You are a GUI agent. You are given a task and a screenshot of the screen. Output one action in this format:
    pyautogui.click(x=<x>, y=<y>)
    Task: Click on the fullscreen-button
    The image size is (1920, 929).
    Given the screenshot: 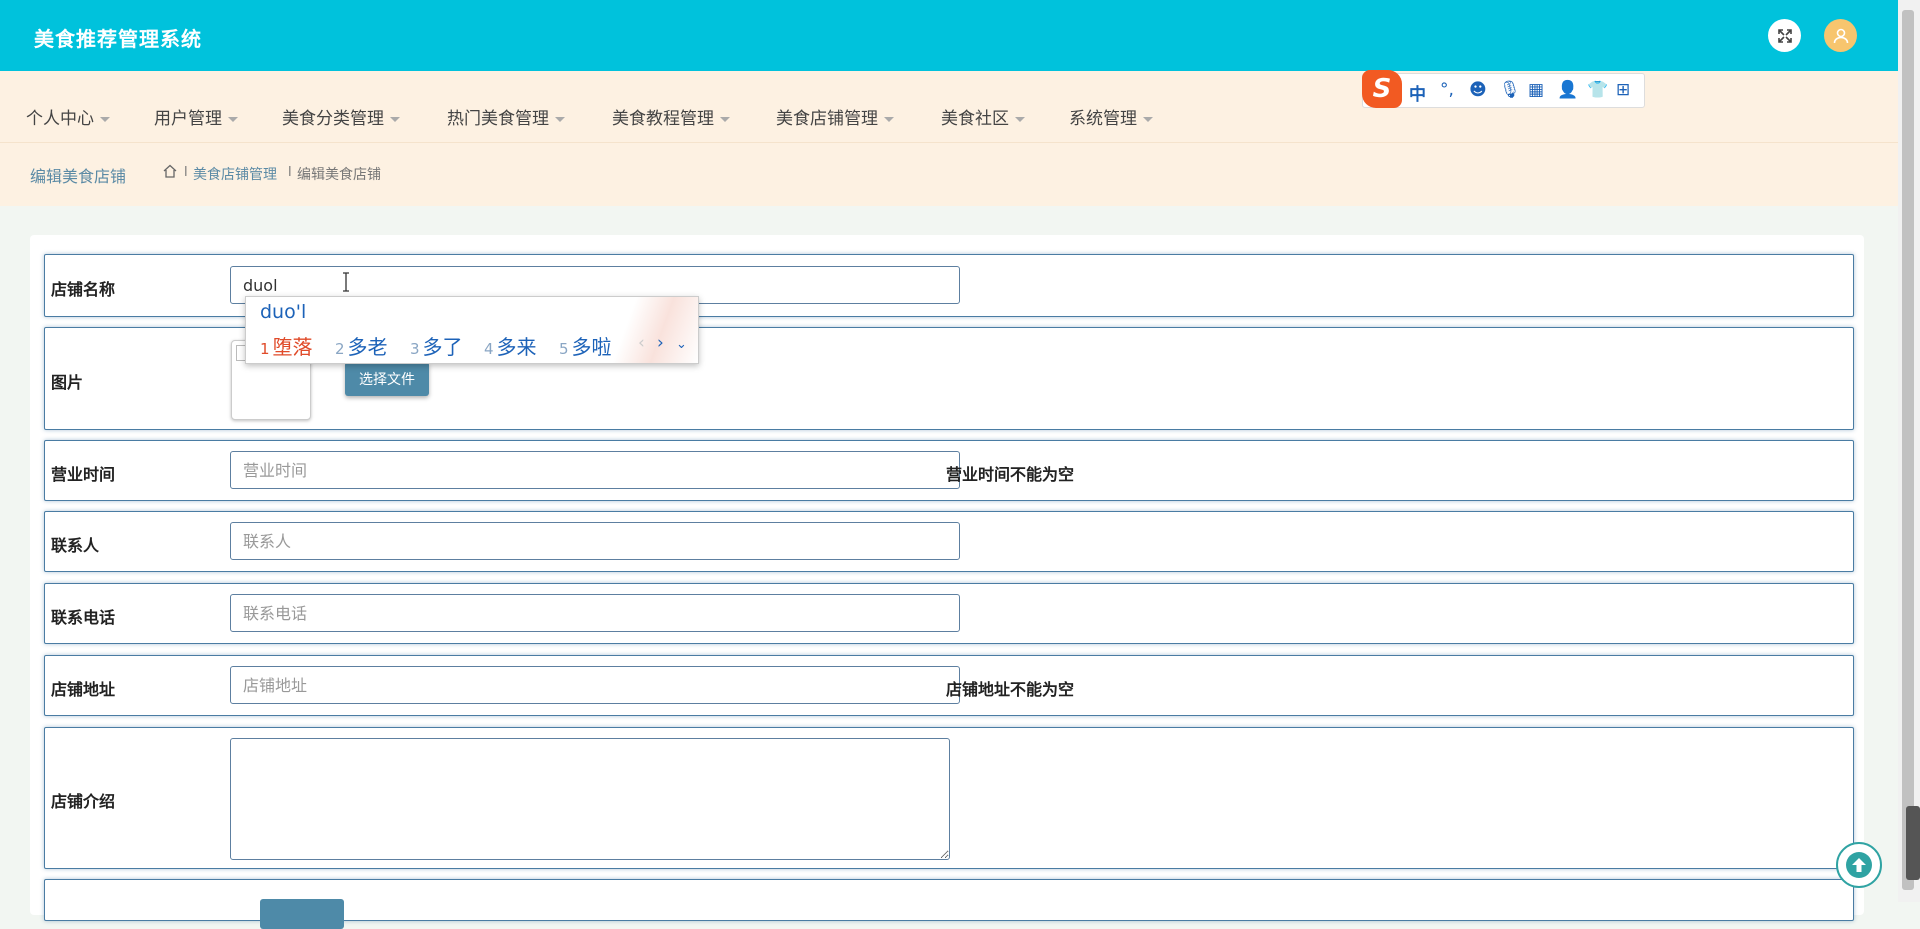 What is the action you would take?
    pyautogui.click(x=1784, y=35)
    